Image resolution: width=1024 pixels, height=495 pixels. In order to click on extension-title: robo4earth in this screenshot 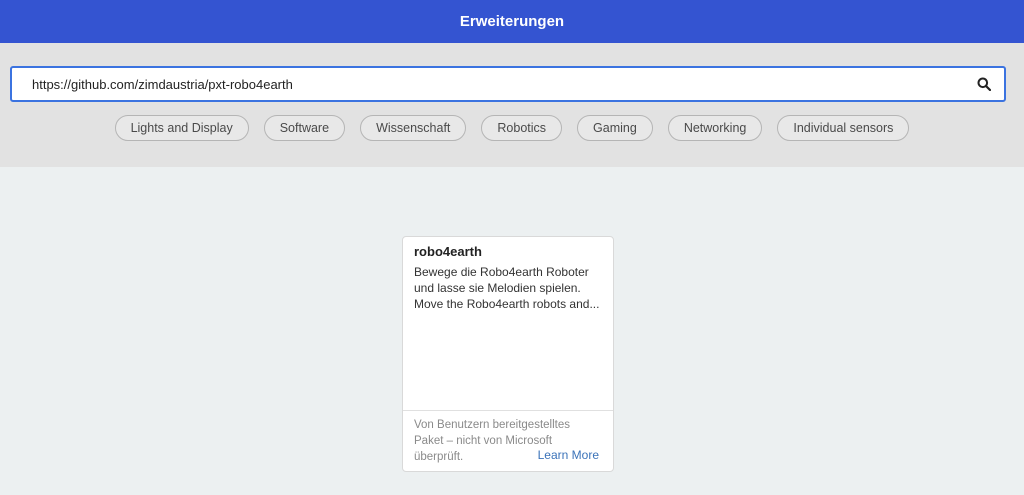, I will do `click(448, 251)`.